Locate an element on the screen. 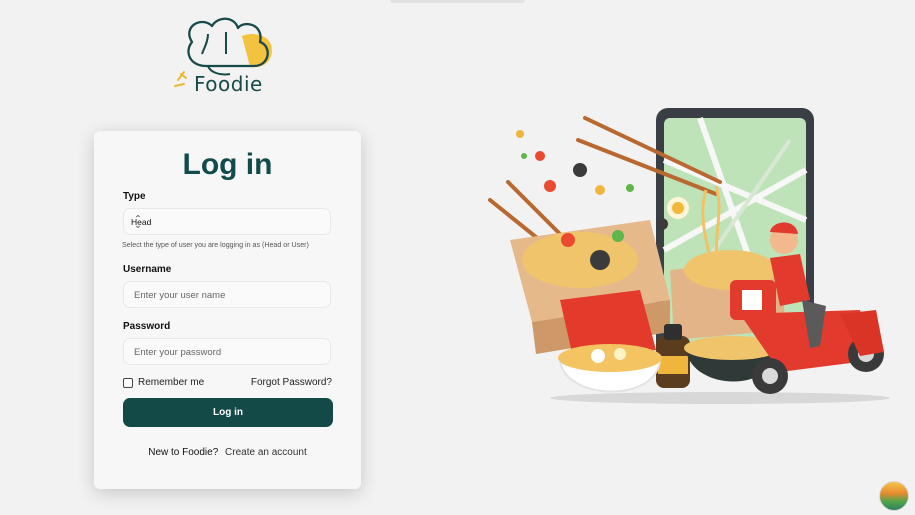 This screenshot has height=515, width=915. remember-me: Remember me is located at coordinates (163, 382).